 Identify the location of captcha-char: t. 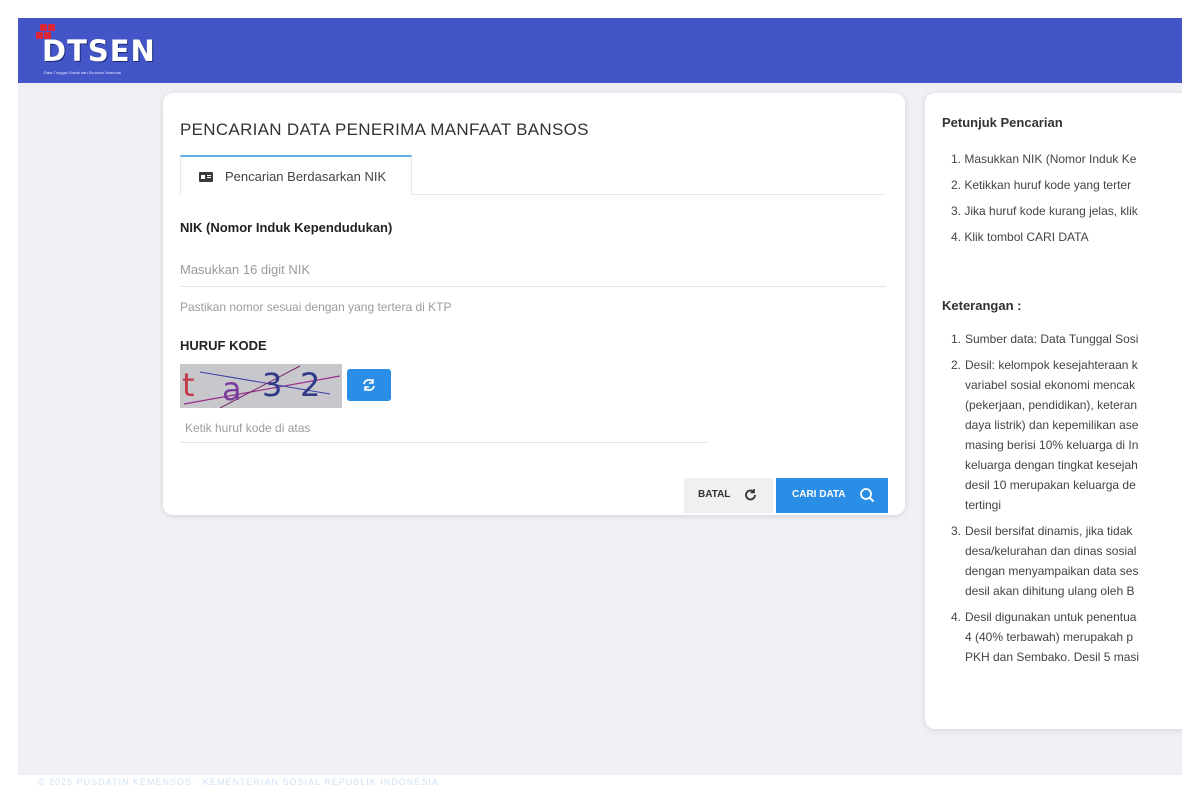
(188, 385).